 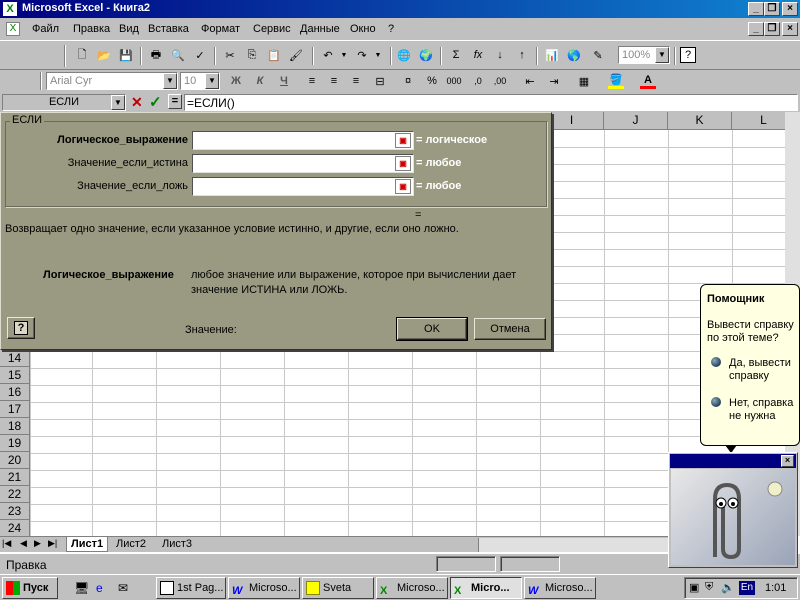 What do you see at coordinates (15, 460) in the screenshot?
I see `row-header: 20` at bounding box center [15, 460].